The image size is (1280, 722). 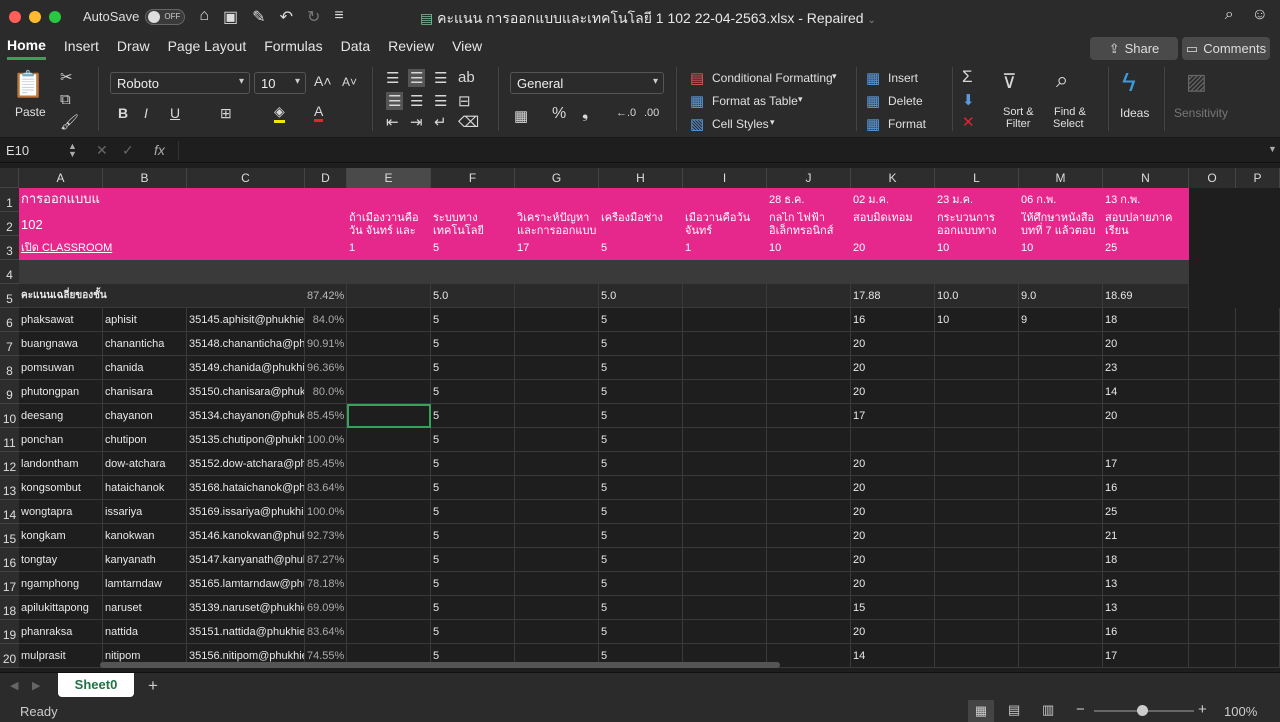 I want to click on cell-o16, so click(x=1212, y=560).